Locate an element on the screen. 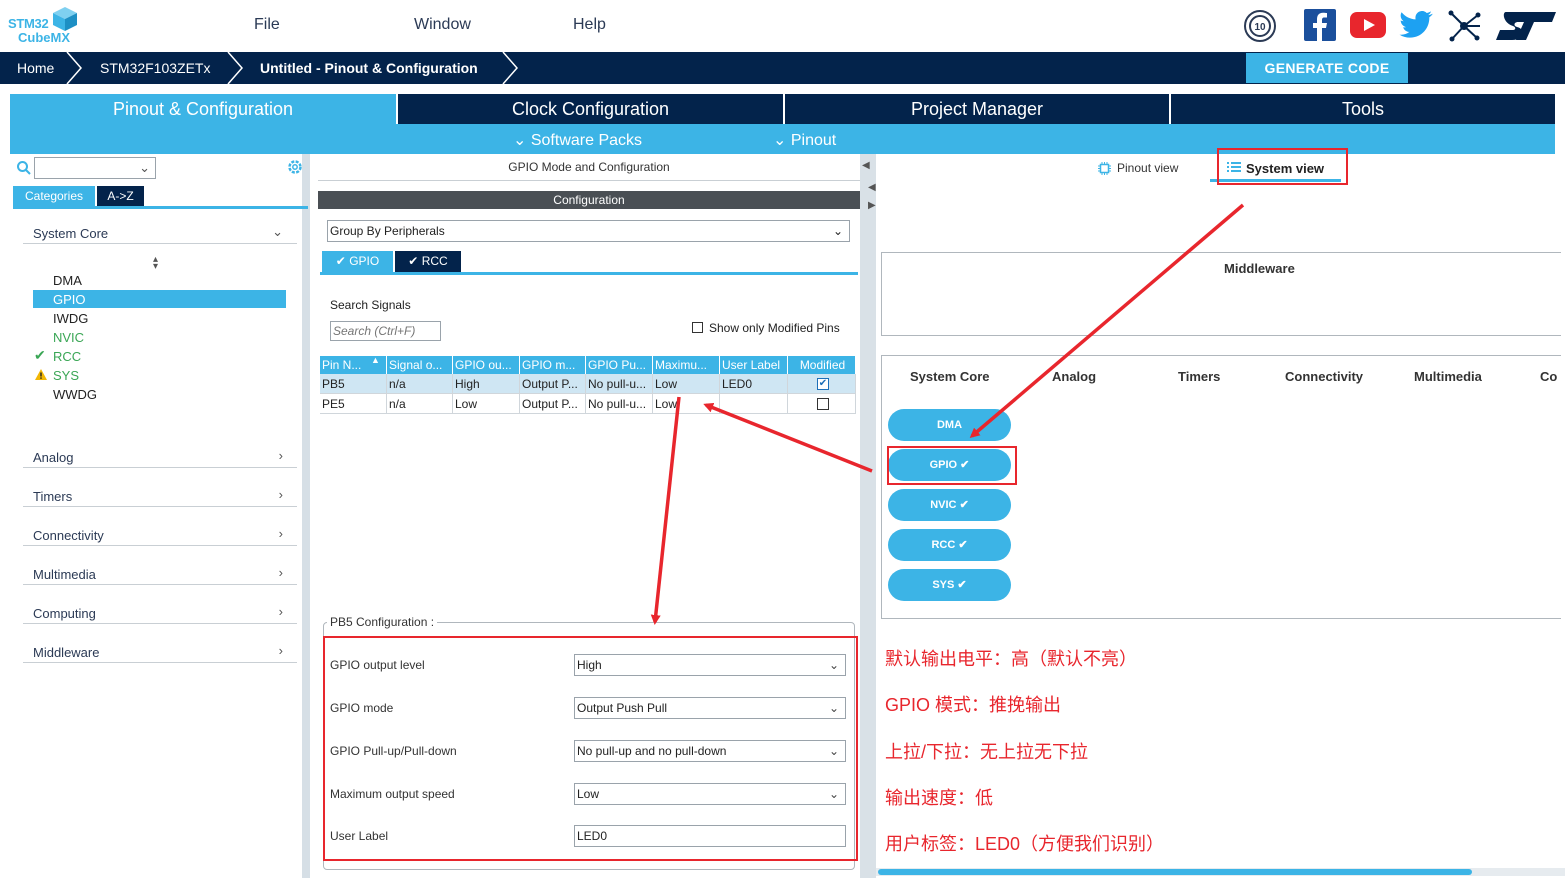 The width and height of the screenshot is (1565, 888). pinout-view-tab: Pinout view is located at coordinates (1147, 168).